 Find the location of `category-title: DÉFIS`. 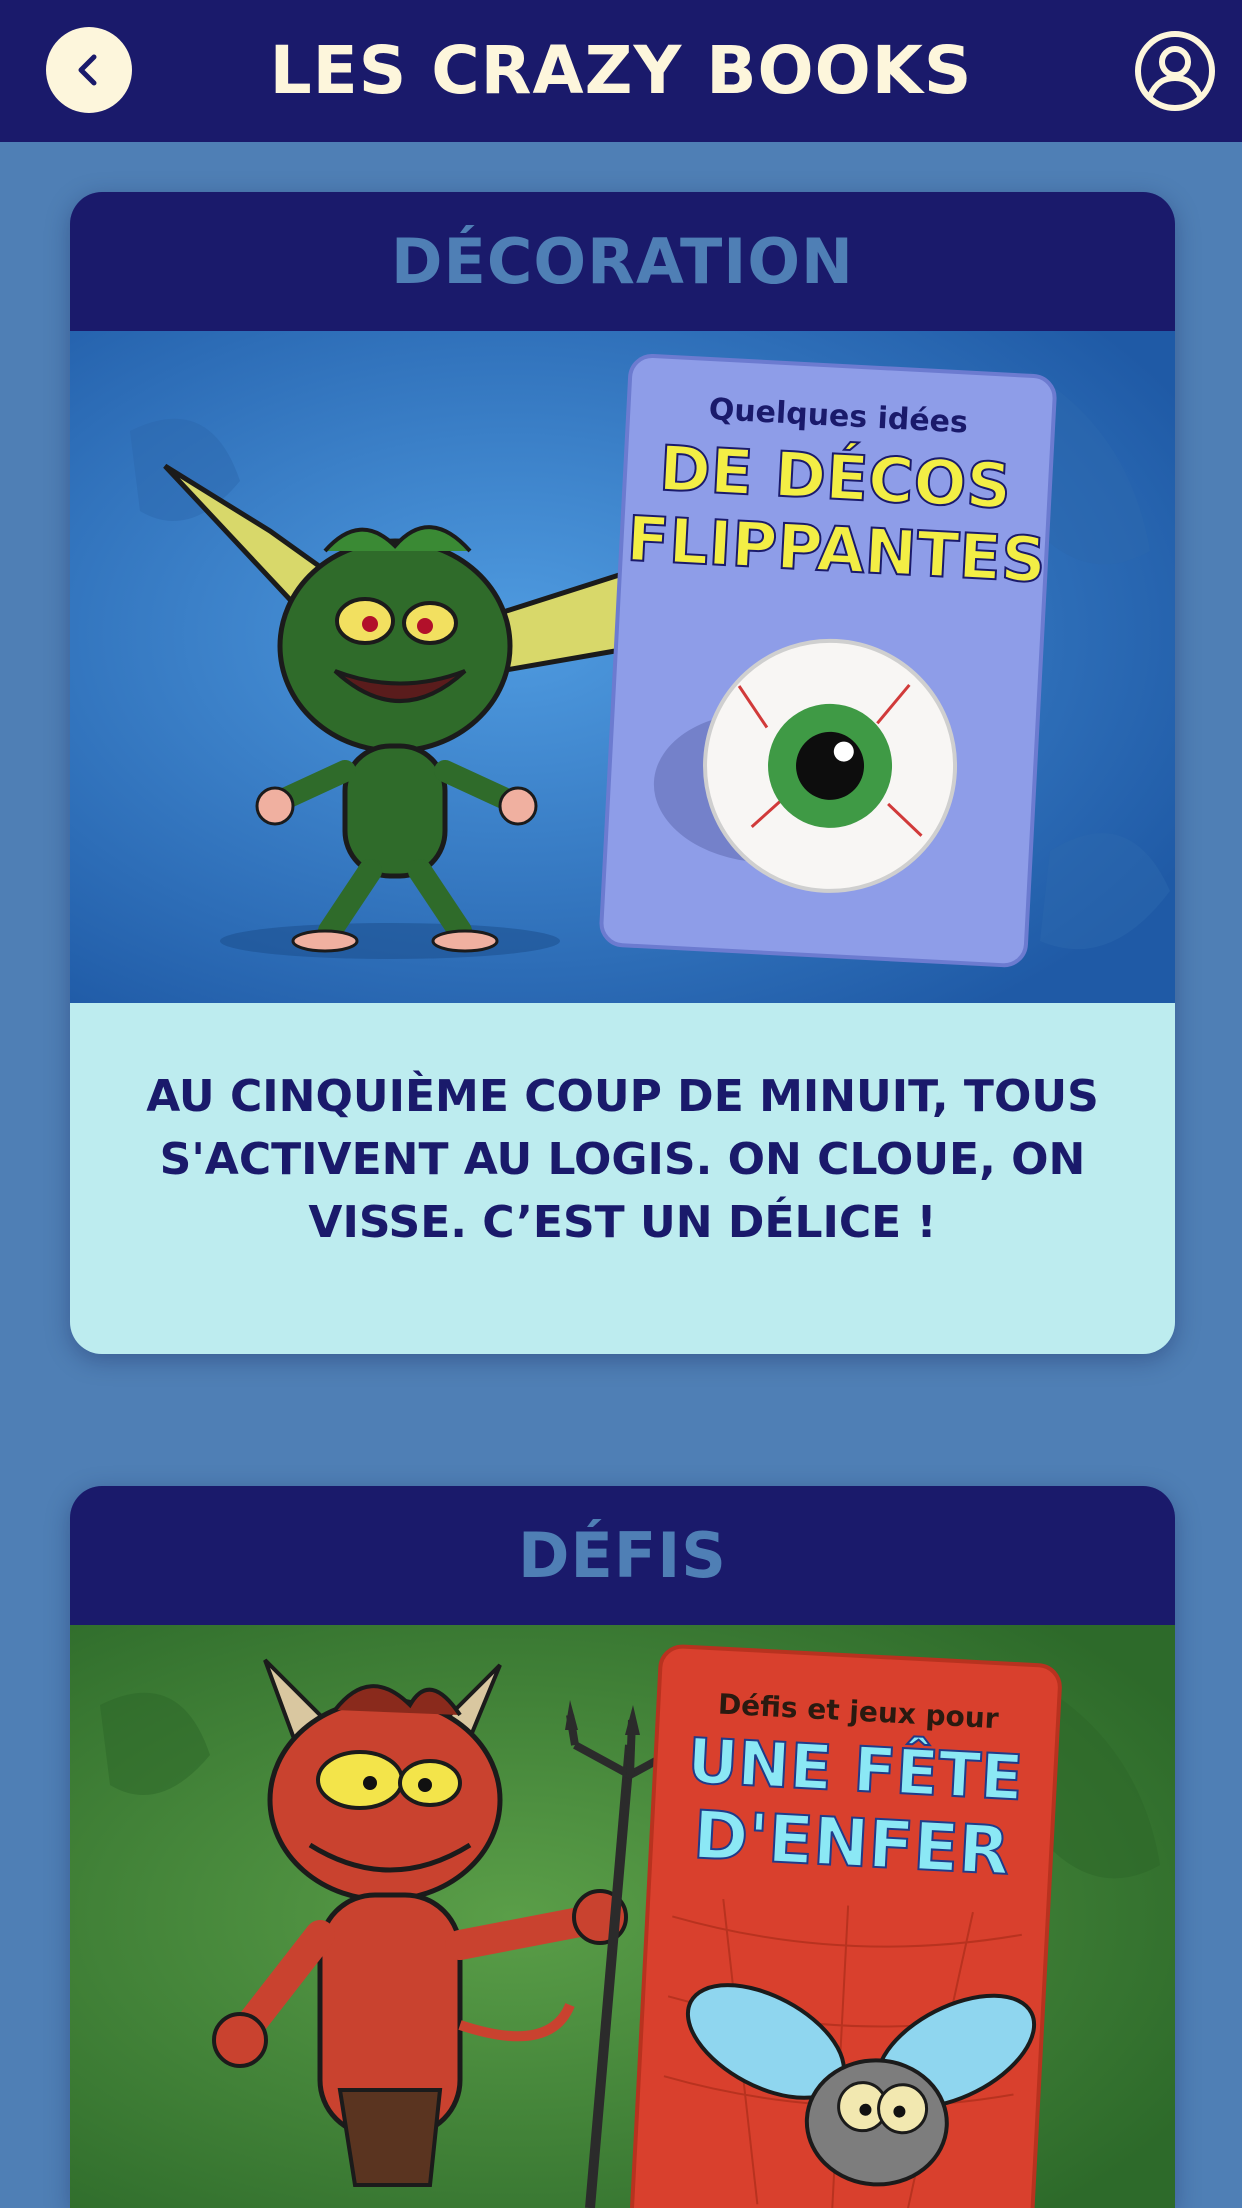

category-title: DÉFIS is located at coordinates (622, 1555).